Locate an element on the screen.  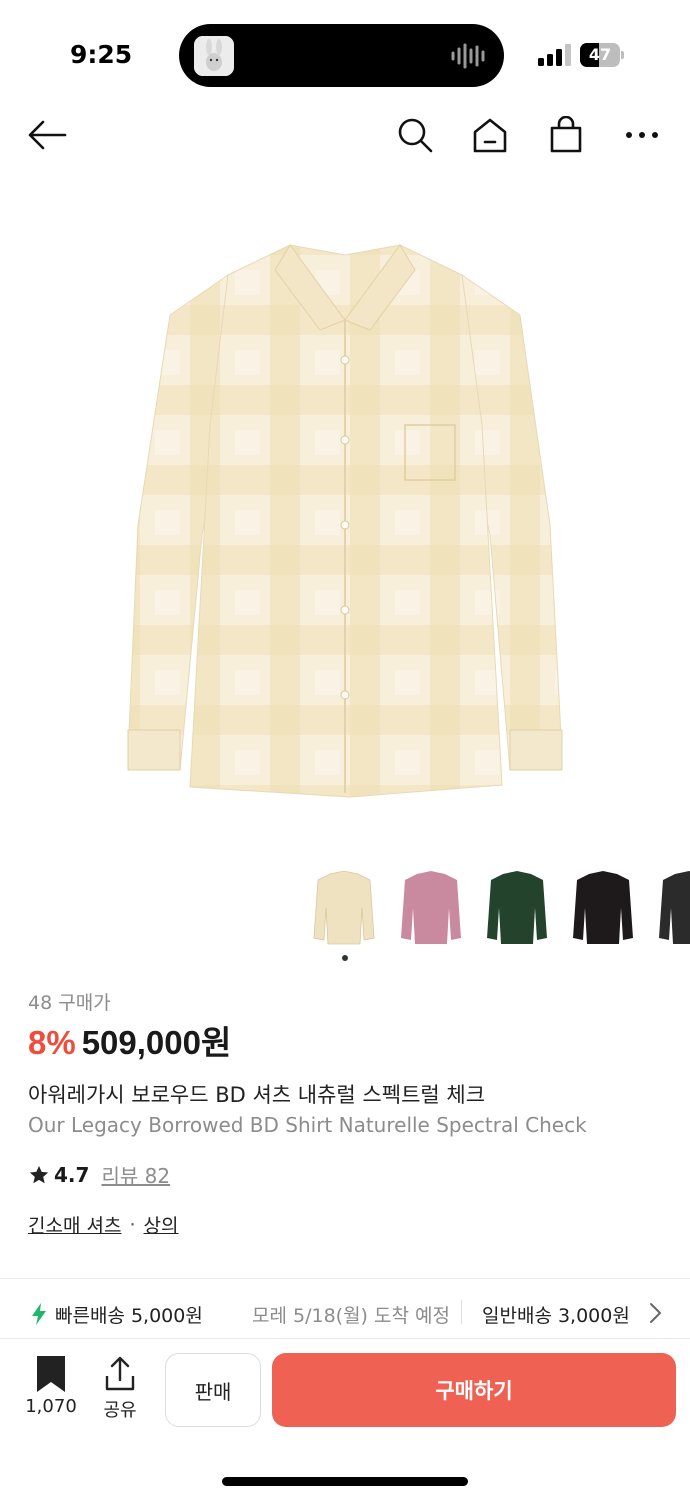
status-bar: 9:25 47 is located at coordinates (345, 50).